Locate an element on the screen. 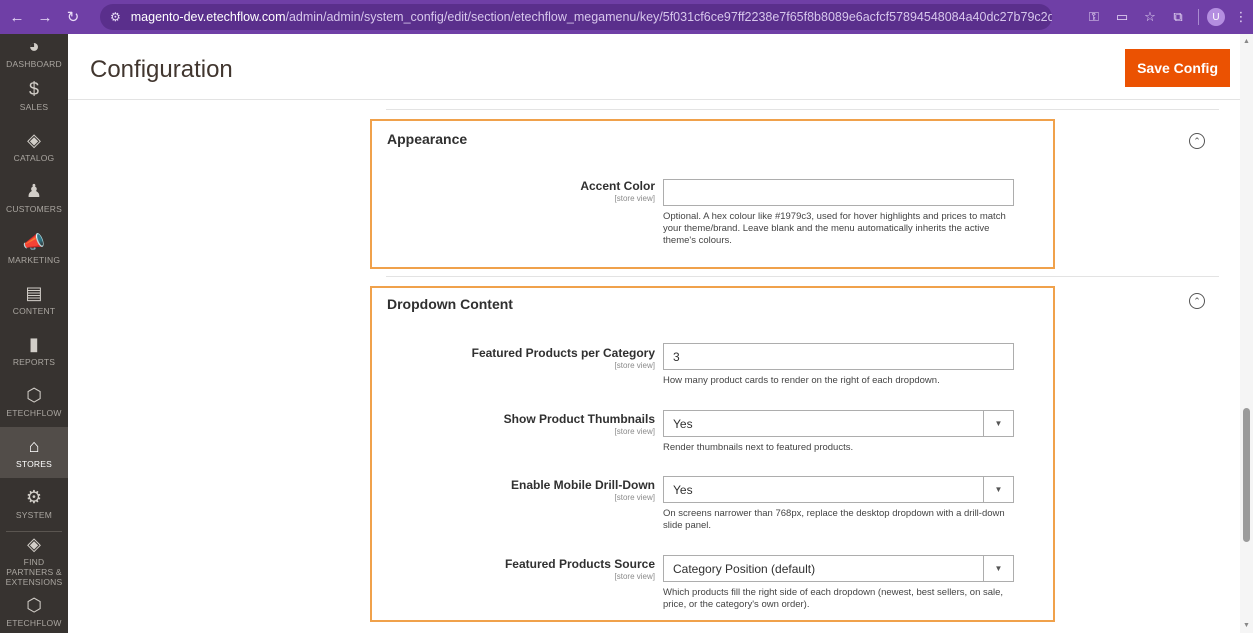 The height and width of the screenshot is (633, 1253). scrollbar-thumb is located at coordinates (1246, 475).